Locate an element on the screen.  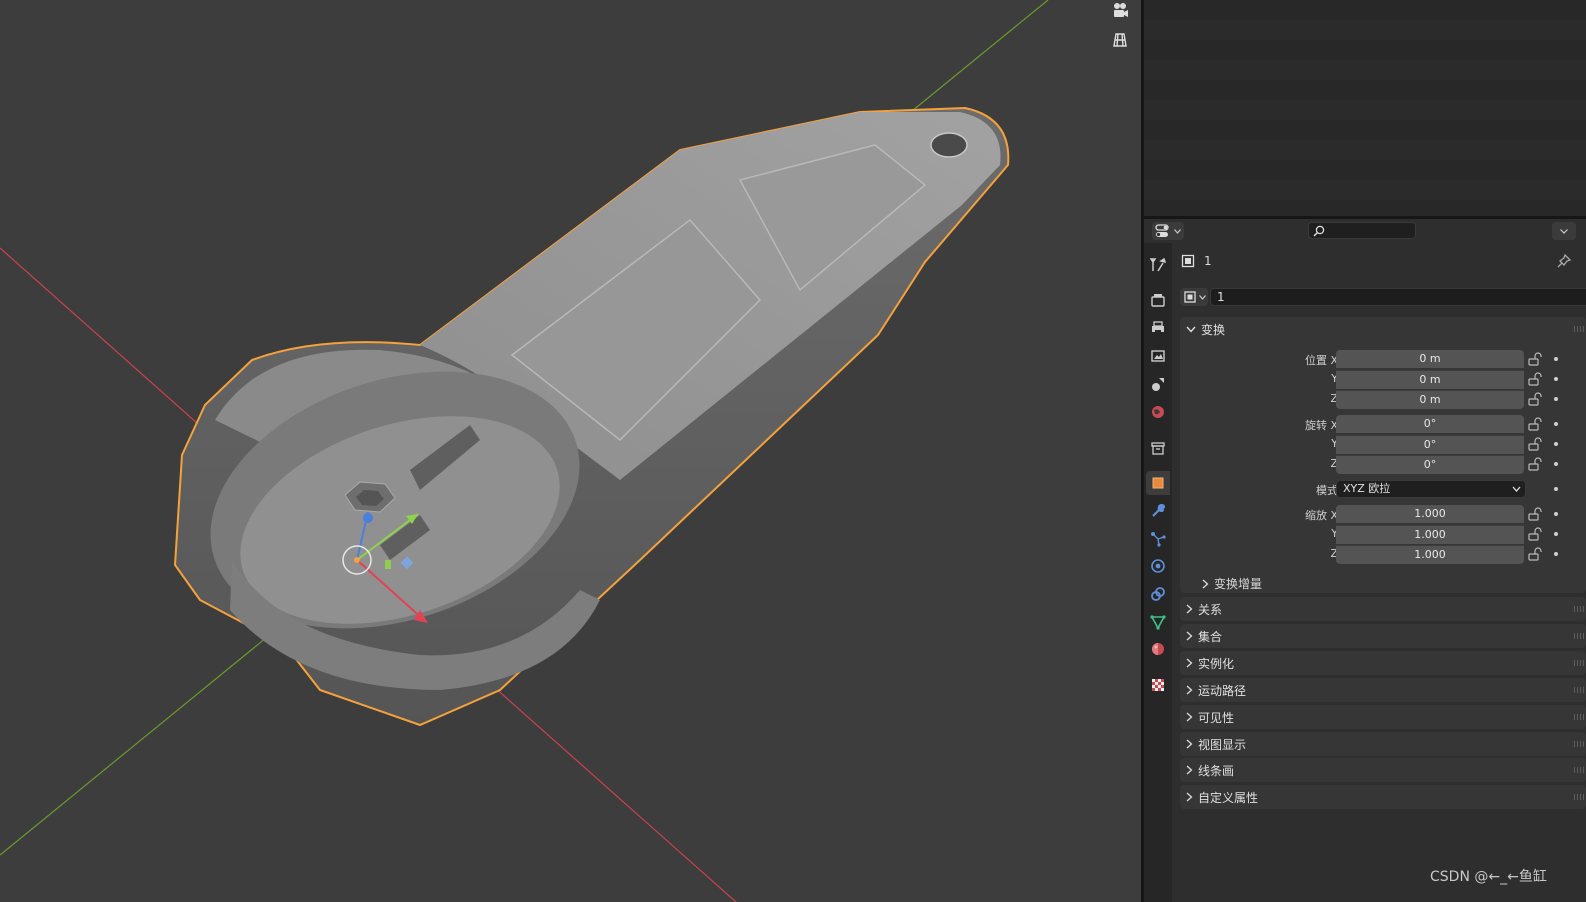
tab-material is located at coordinates (1158, 649).